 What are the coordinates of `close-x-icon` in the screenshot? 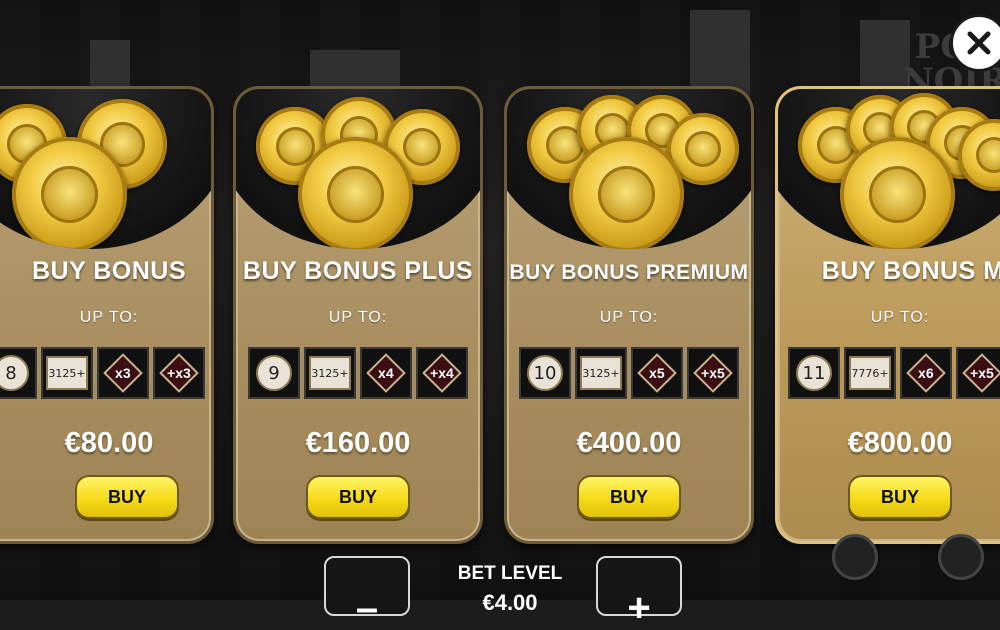 It's located at (979, 43).